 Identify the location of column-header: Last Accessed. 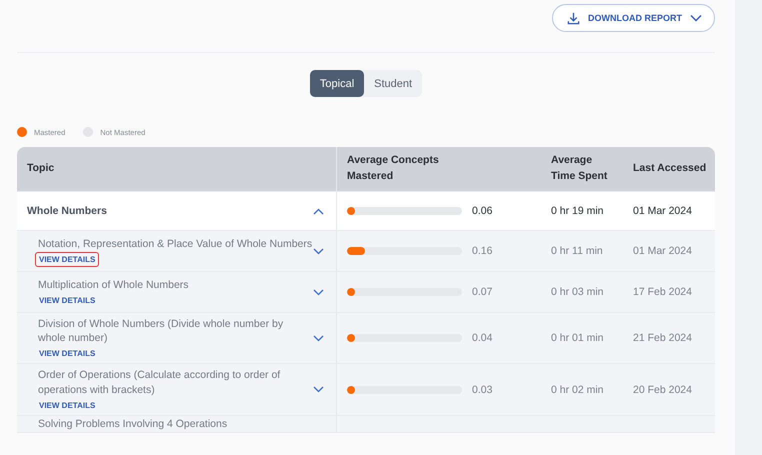
(669, 168).